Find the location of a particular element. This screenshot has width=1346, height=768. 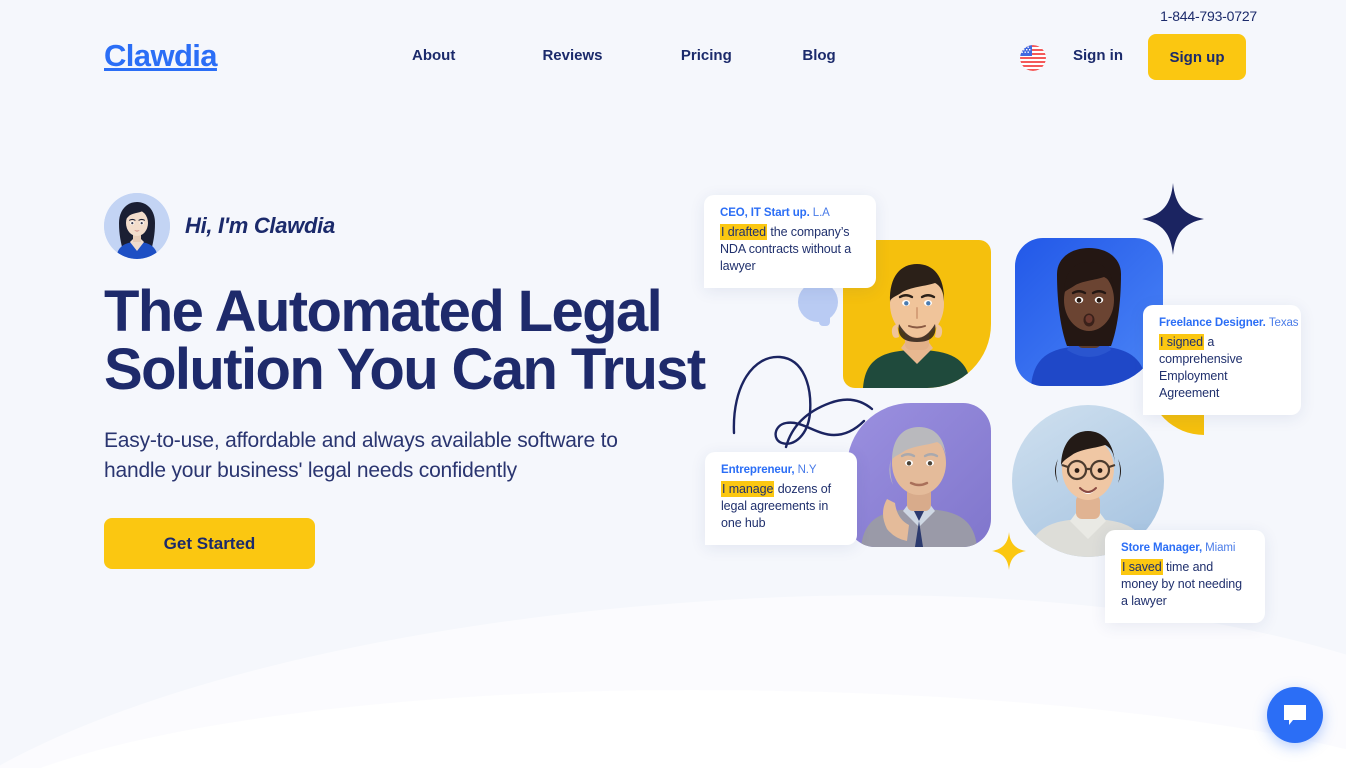

nav-item-blog: Blog is located at coordinates (832, 55).